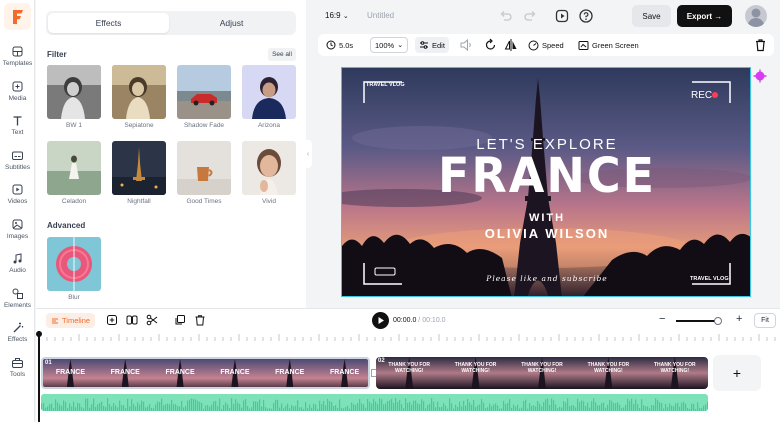  I want to click on filter-label: Shadow Fade, so click(204, 125).